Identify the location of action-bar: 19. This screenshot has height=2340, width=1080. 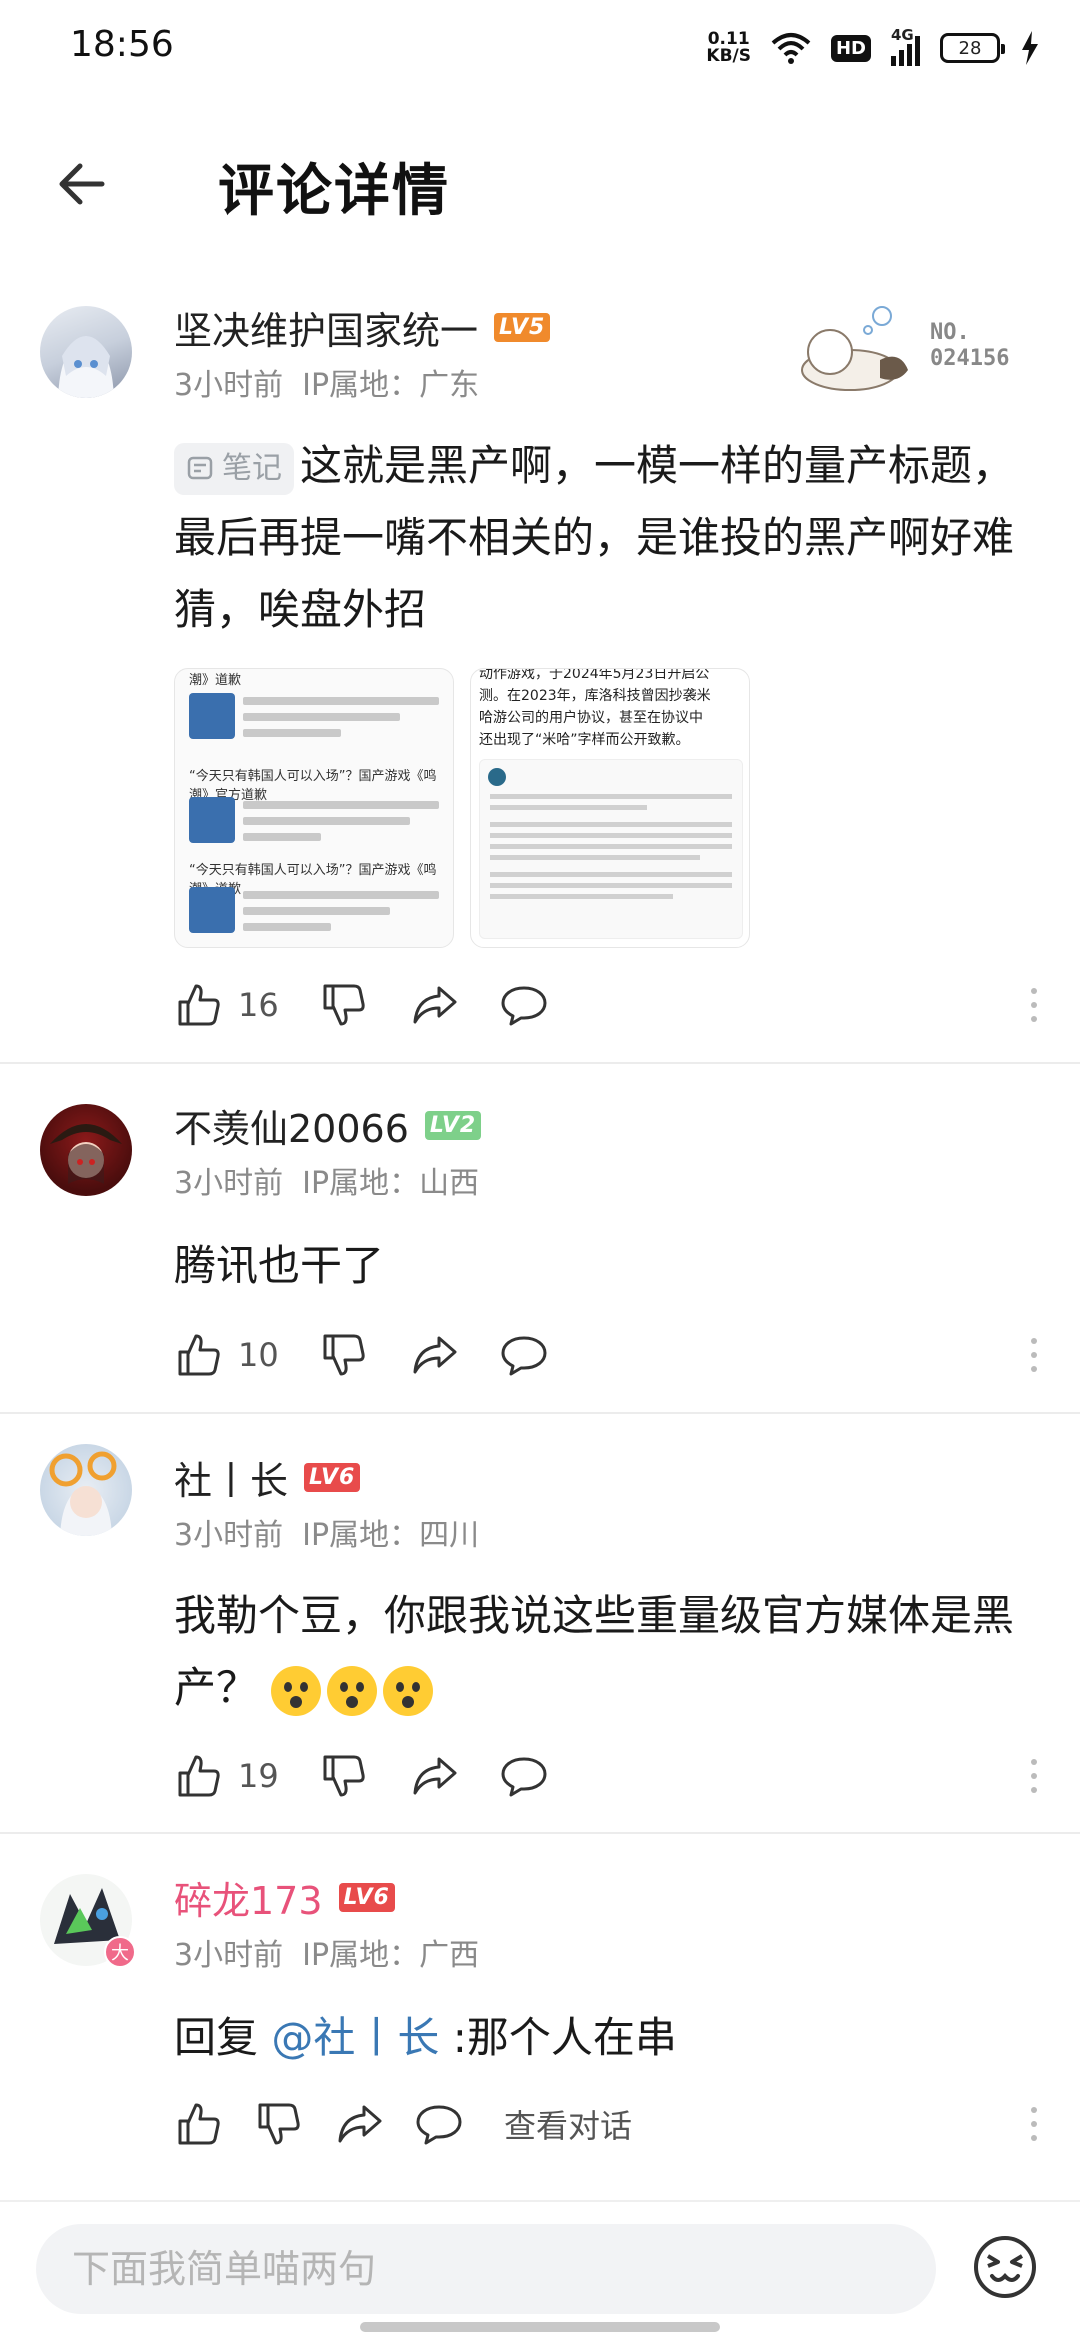
(607, 1776).